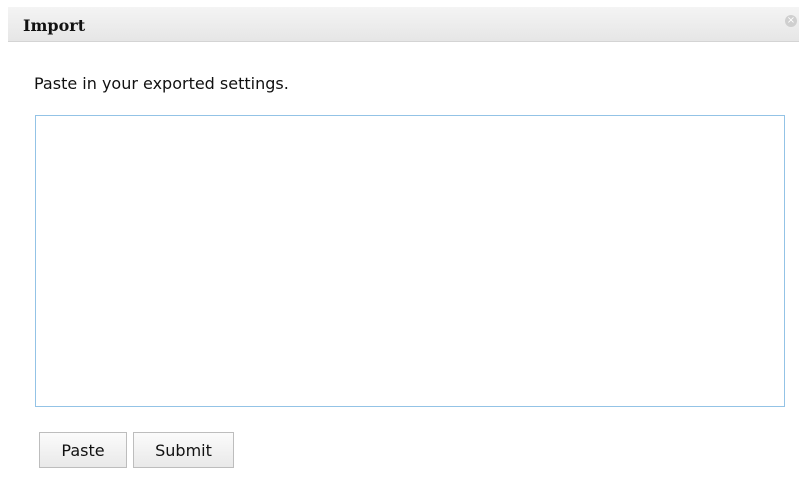 The image size is (799, 493). What do you see at coordinates (54, 25) in the screenshot?
I see `dialog-title: Import` at bounding box center [54, 25].